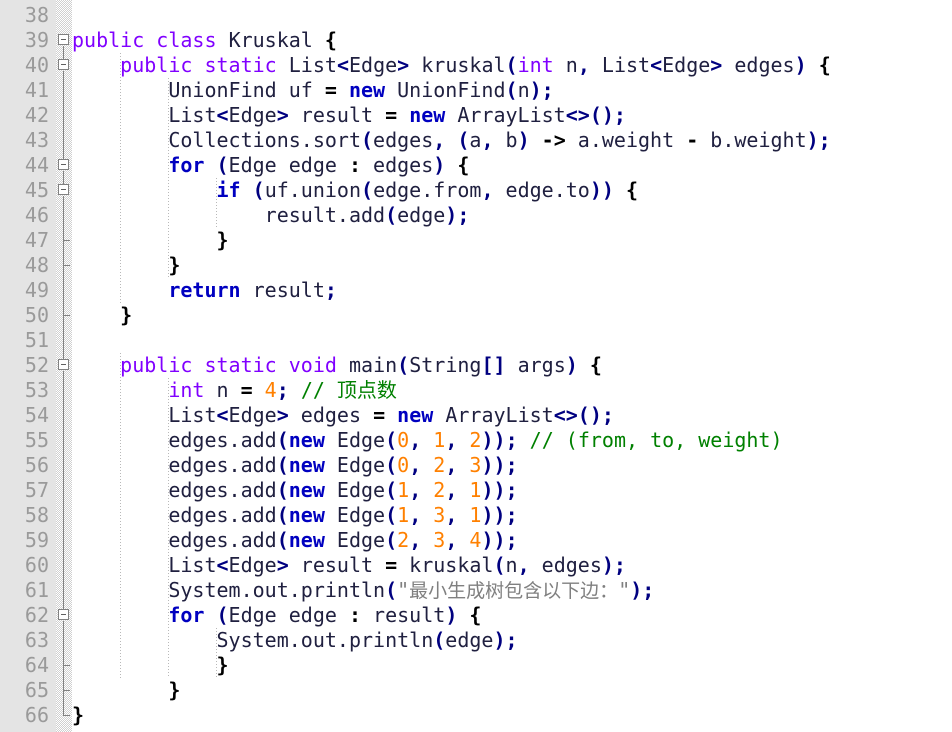 The image size is (952, 732). Describe the element at coordinates (512, 415) in the screenshot. I see `code-line: List<Edge> edges = new ArrayList<>();` at that location.